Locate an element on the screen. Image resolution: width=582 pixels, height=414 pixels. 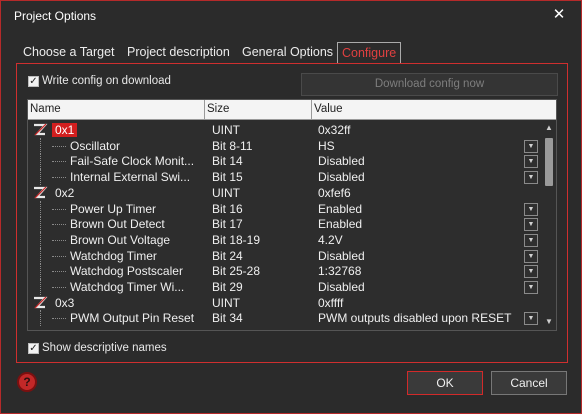
scroll-up-icon: ▲ is located at coordinates (549, 128).